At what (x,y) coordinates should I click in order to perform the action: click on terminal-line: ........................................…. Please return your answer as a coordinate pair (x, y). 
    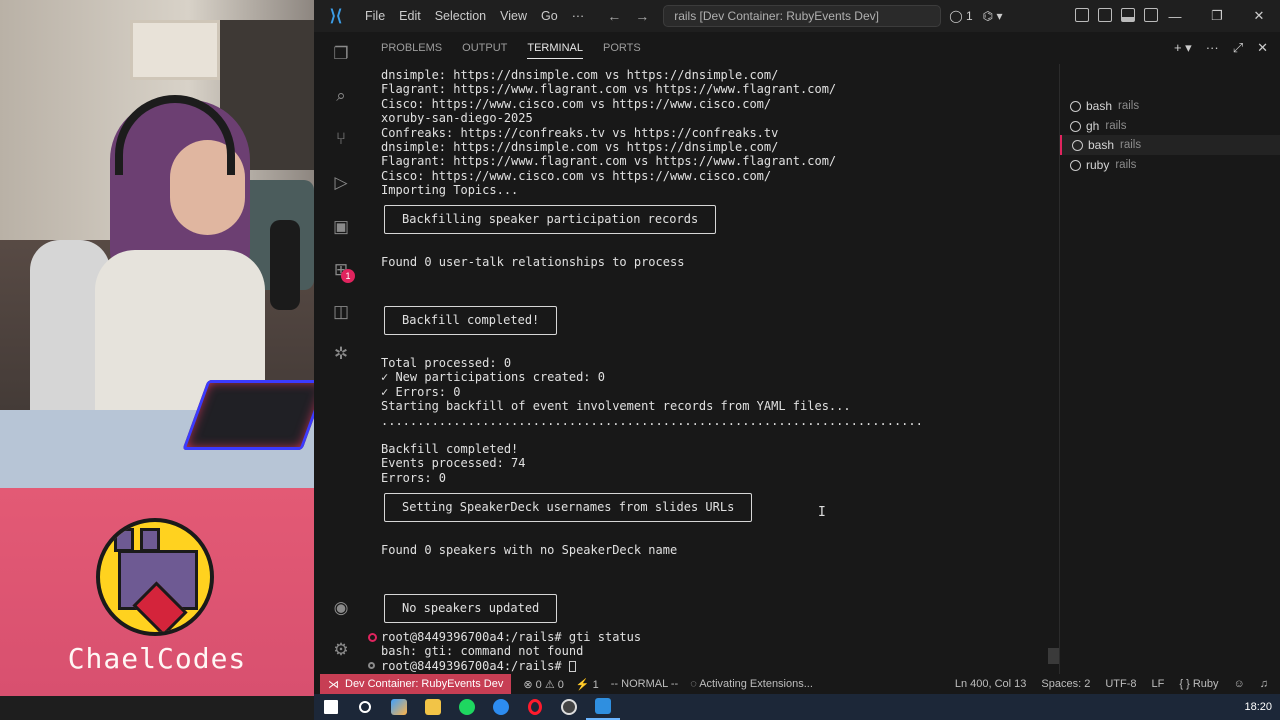
    Looking at the image, I should click on (652, 420).